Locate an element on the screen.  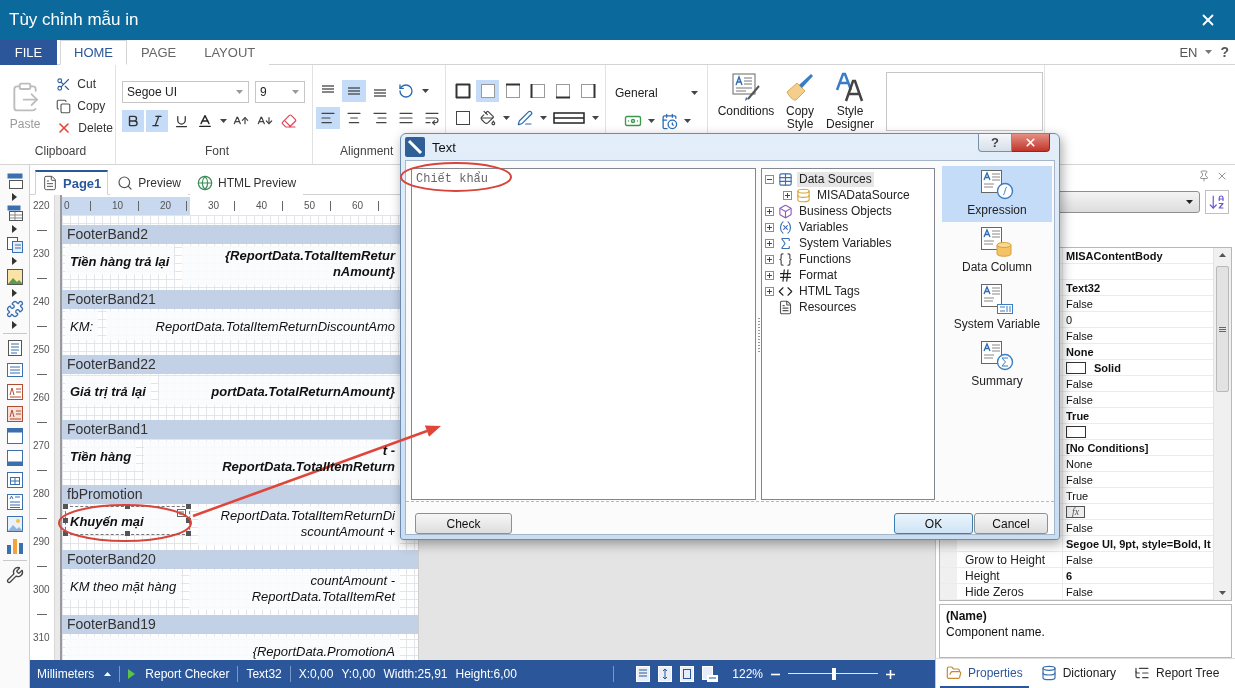
scrollbar is located at coordinates (1222, 424).